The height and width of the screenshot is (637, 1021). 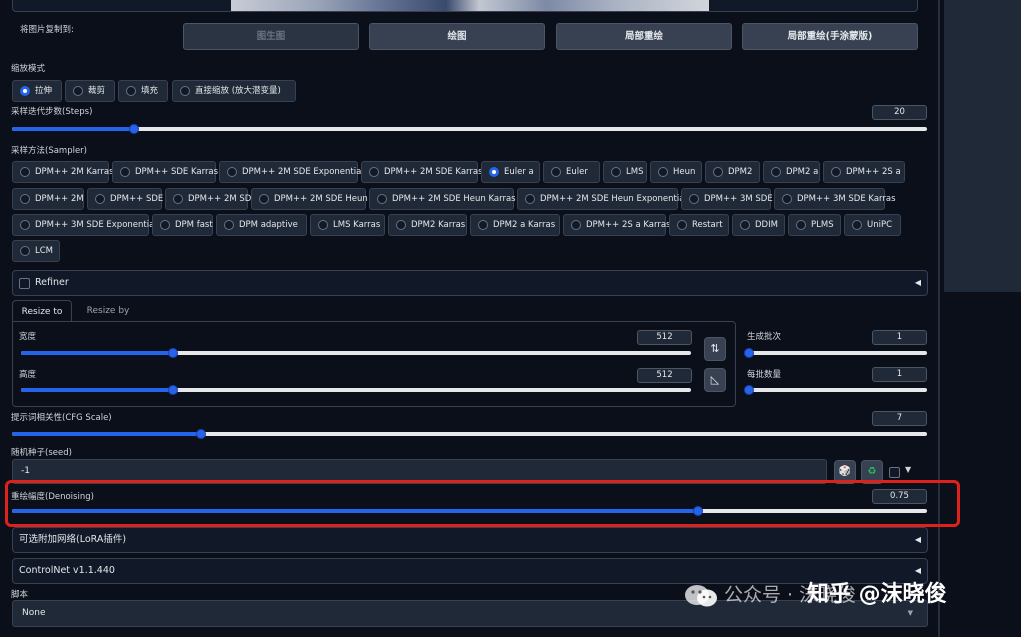 What do you see at coordinates (37, 91) in the screenshot?
I see `resize-mode-stretch: 拉伸` at bounding box center [37, 91].